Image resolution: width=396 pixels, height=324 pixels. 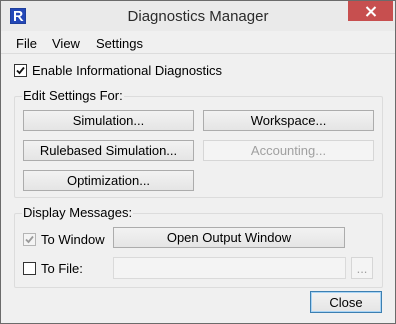 I want to click on file-path-input, so click(x=229, y=268).